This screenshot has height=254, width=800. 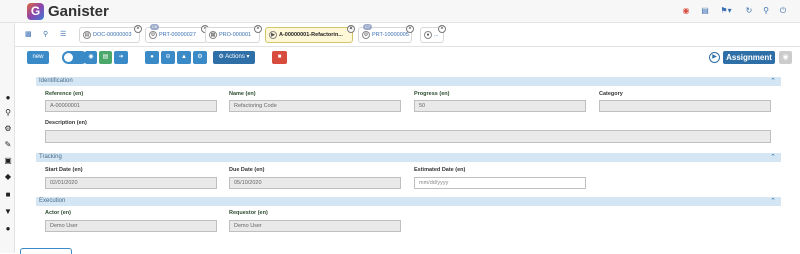 What do you see at coordinates (310, 34) in the screenshot?
I see `tab-a-00000001: ▶ A-00000001-Refactorin... ×` at bounding box center [310, 34].